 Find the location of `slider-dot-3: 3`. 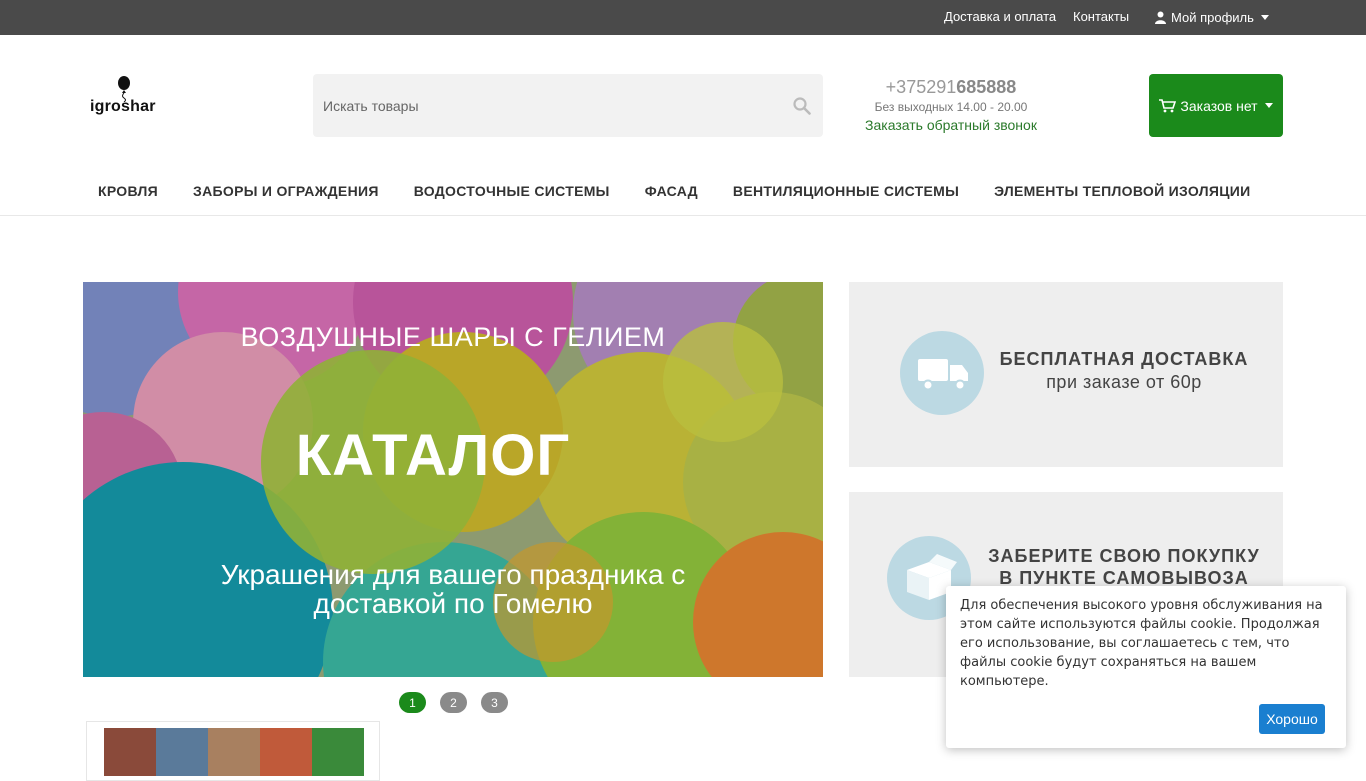

slider-dot-3: 3 is located at coordinates (494, 702).